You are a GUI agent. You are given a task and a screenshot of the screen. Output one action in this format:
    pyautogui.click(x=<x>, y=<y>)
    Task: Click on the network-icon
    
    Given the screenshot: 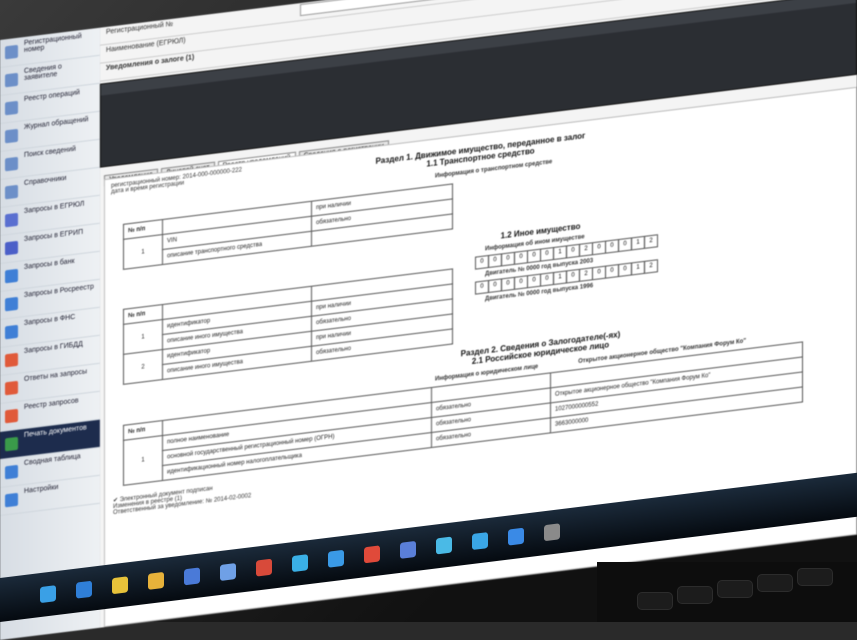 What is the action you would take?
    pyautogui.click(x=336, y=558)
    